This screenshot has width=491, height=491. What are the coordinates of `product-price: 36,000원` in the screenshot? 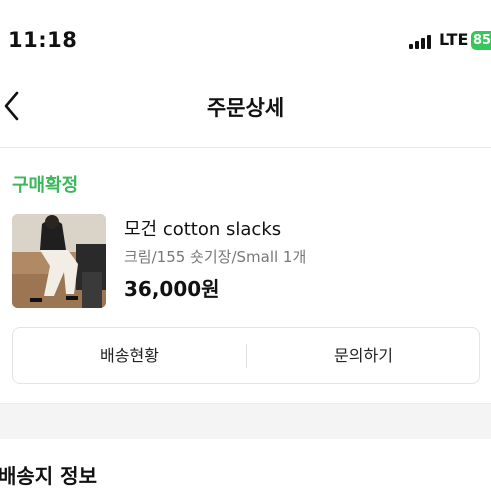 It's located at (172, 289).